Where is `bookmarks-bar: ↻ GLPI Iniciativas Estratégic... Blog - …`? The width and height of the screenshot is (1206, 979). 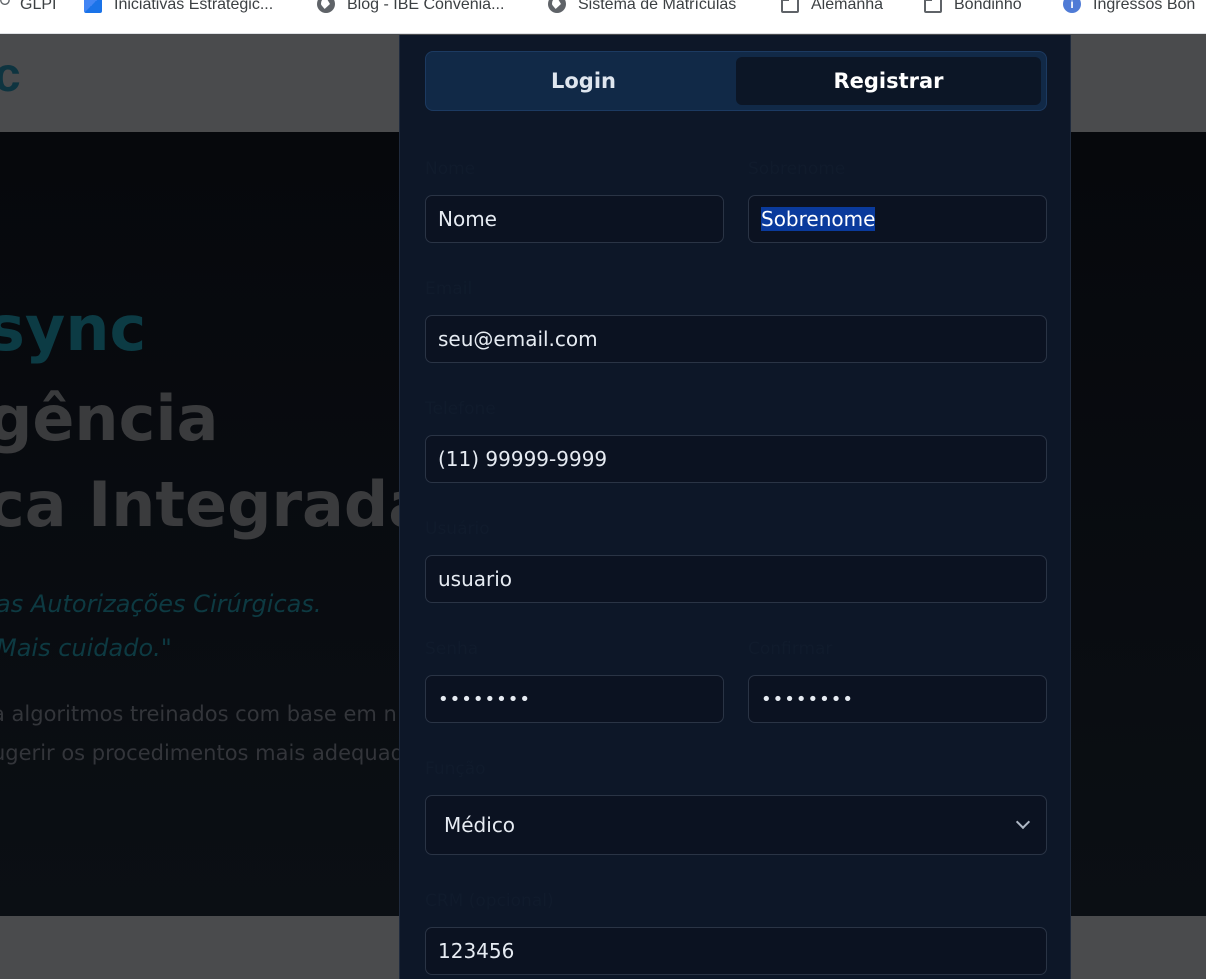
bookmarks-bar: ↻ GLPI Iniciativas Estratégic... Blog - … is located at coordinates (603, 17).